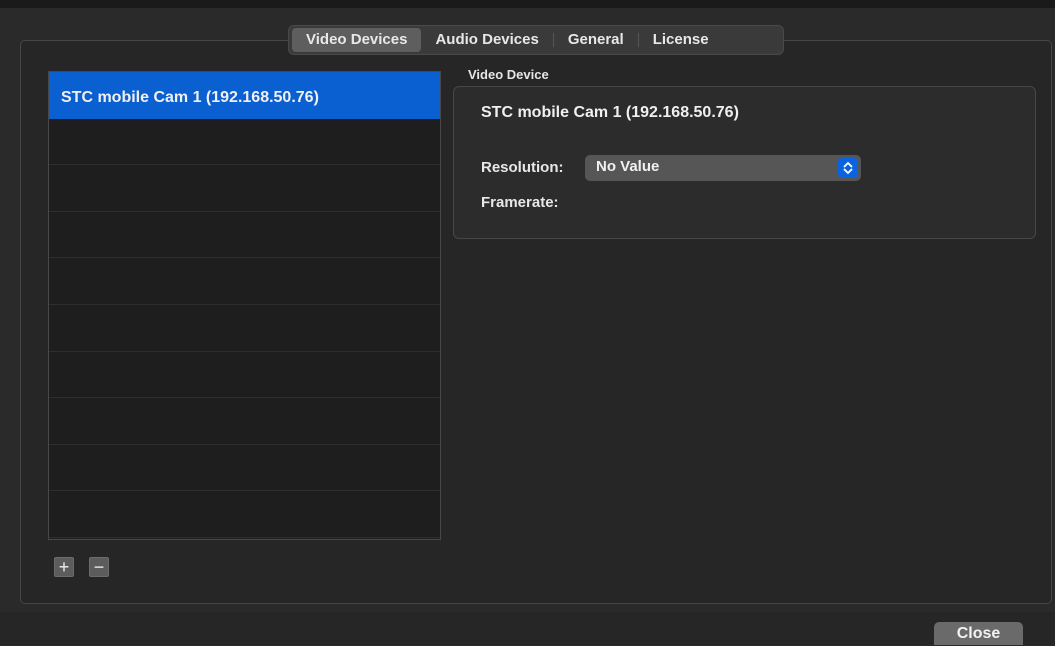  What do you see at coordinates (520, 202) in the screenshot?
I see `framerate-label: Framerate:` at bounding box center [520, 202].